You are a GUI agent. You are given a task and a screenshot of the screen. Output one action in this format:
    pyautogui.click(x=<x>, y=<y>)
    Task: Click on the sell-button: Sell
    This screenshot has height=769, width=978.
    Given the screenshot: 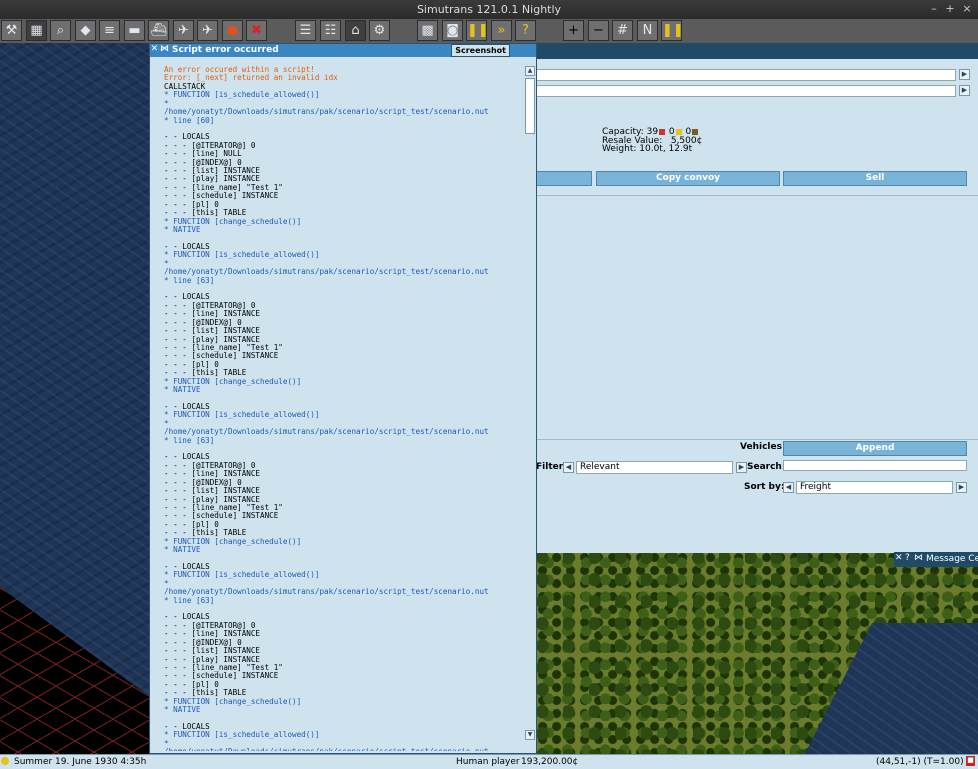 What is the action you would take?
    pyautogui.click(x=875, y=178)
    